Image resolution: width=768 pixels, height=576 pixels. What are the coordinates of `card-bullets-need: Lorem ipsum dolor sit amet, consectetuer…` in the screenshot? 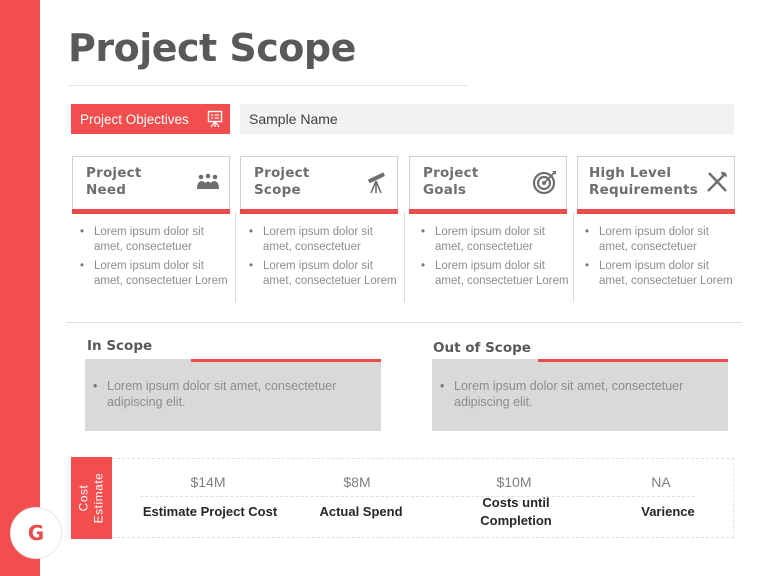 It's located at (155, 259).